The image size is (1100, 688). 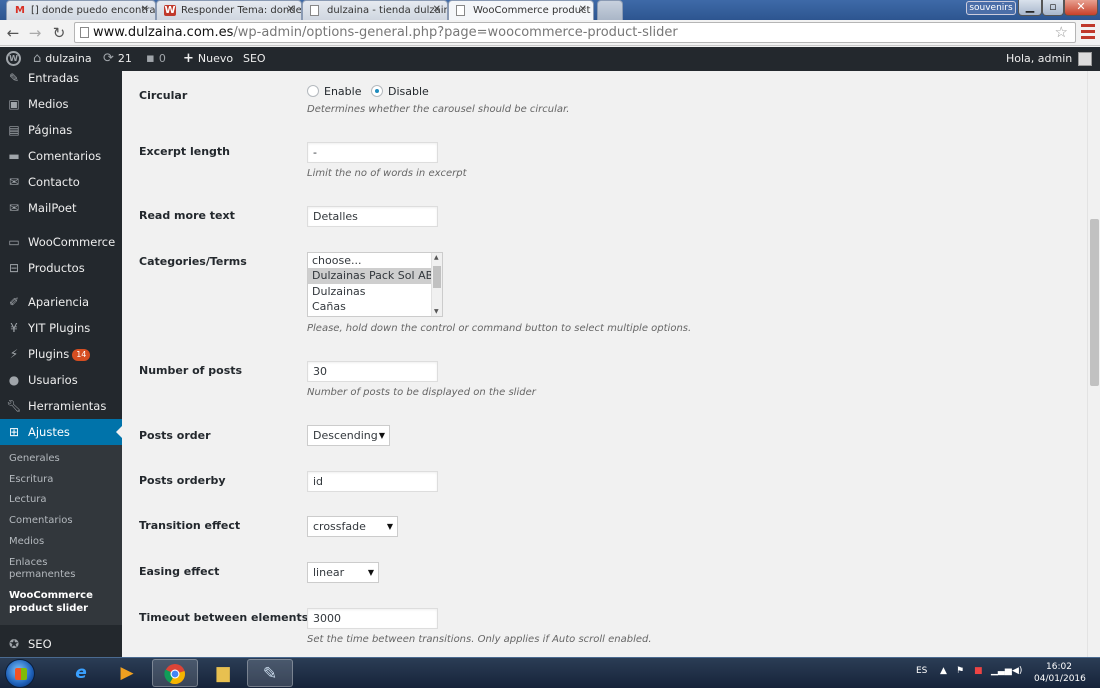 What do you see at coordinates (59, 33) in the screenshot?
I see `reload-icon: ↻` at bounding box center [59, 33].